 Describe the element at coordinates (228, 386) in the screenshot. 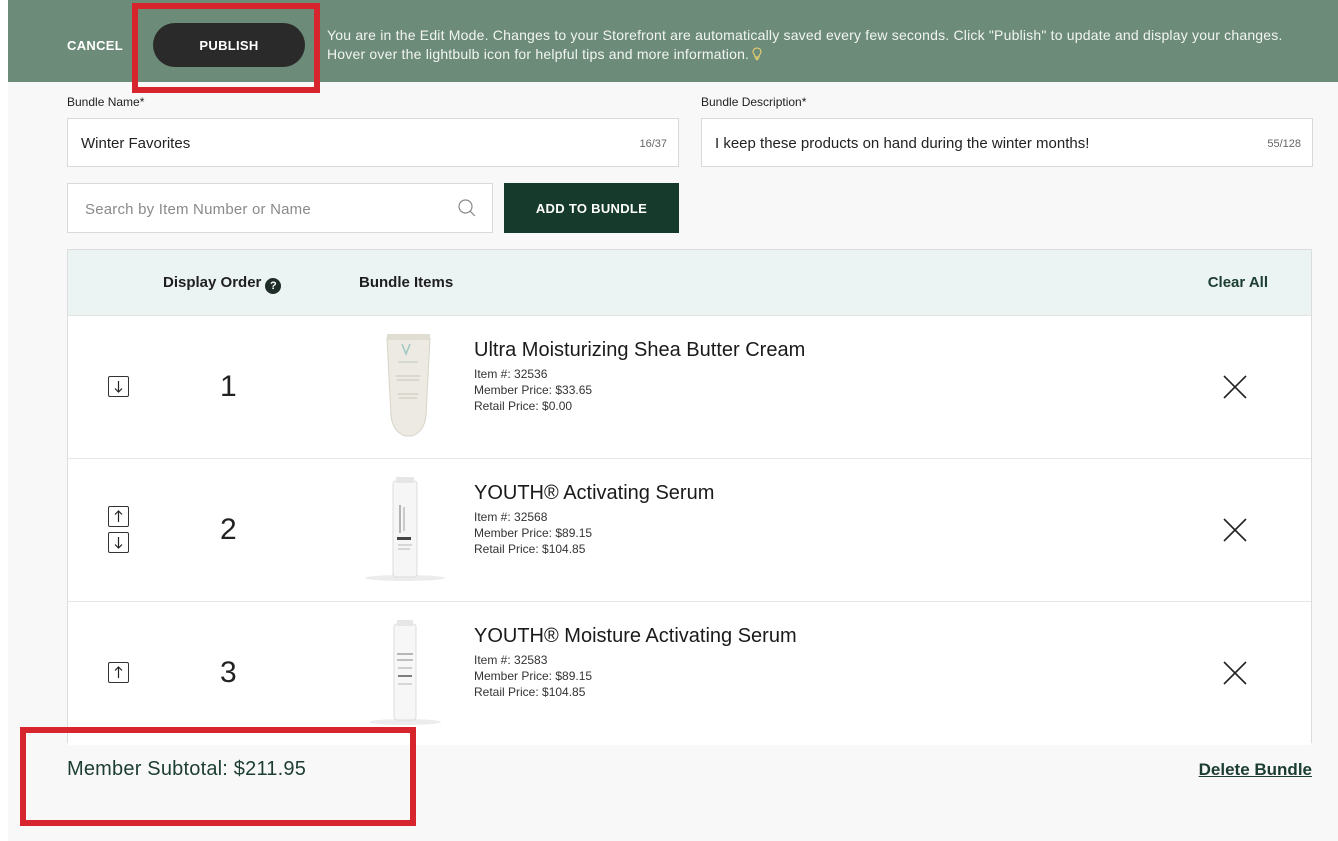

I see `display-order-number: 1` at that location.